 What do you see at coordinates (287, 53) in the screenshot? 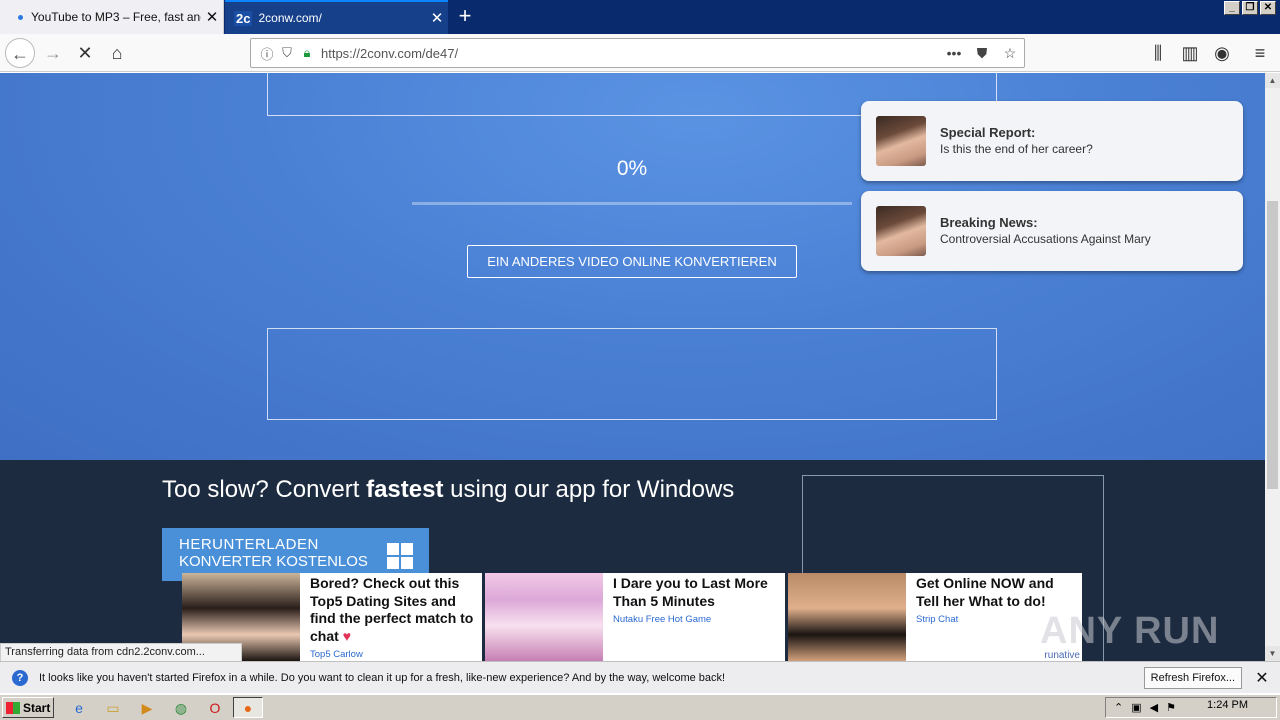
I see `shield-icon: ⛉` at bounding box center [287, 53].